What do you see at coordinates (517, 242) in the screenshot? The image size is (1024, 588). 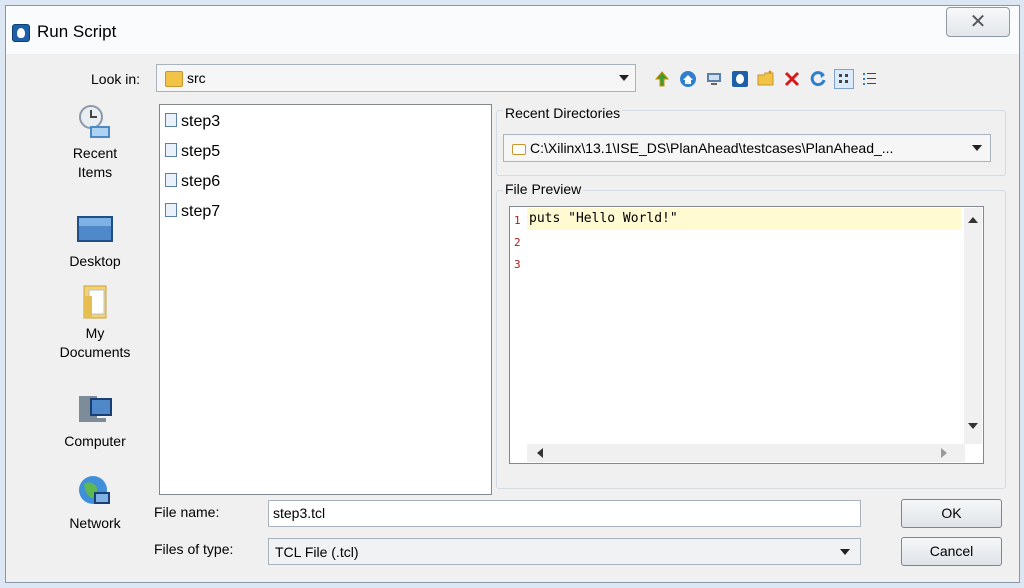 I see `line-number: 2` at bounding box center [517, 242].